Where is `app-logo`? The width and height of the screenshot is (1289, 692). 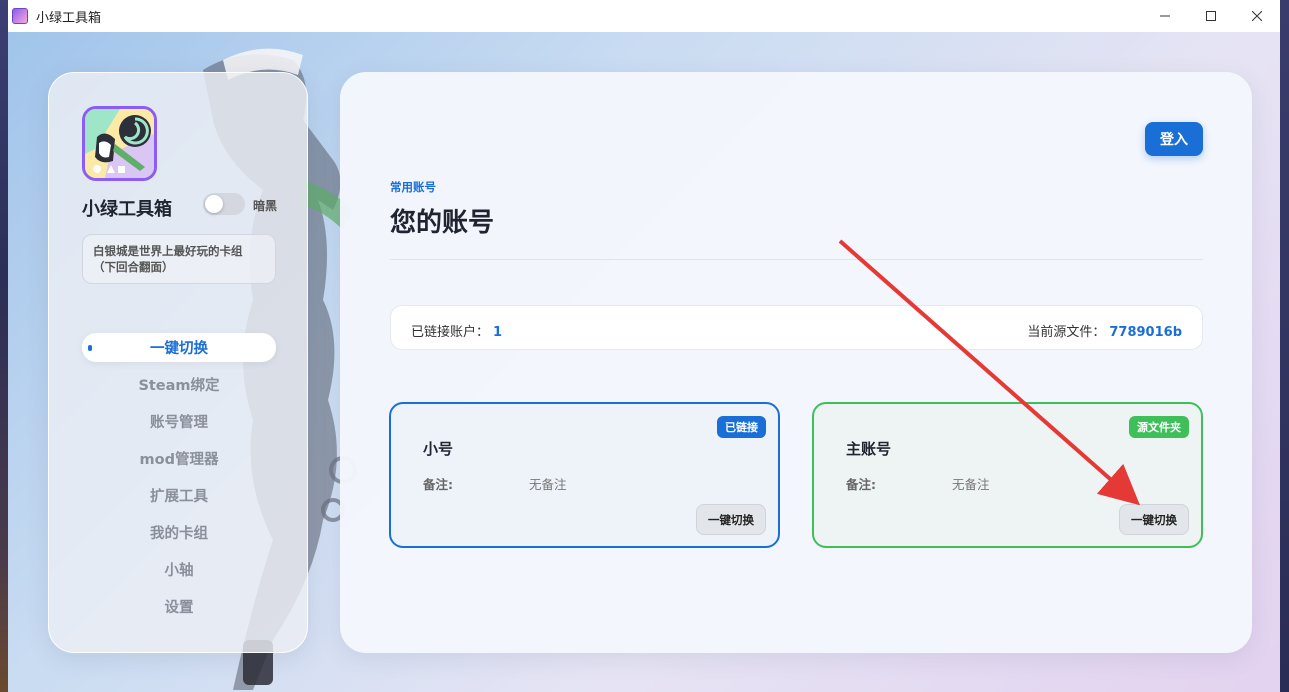
app-logo is located at coordinates (119, 143).